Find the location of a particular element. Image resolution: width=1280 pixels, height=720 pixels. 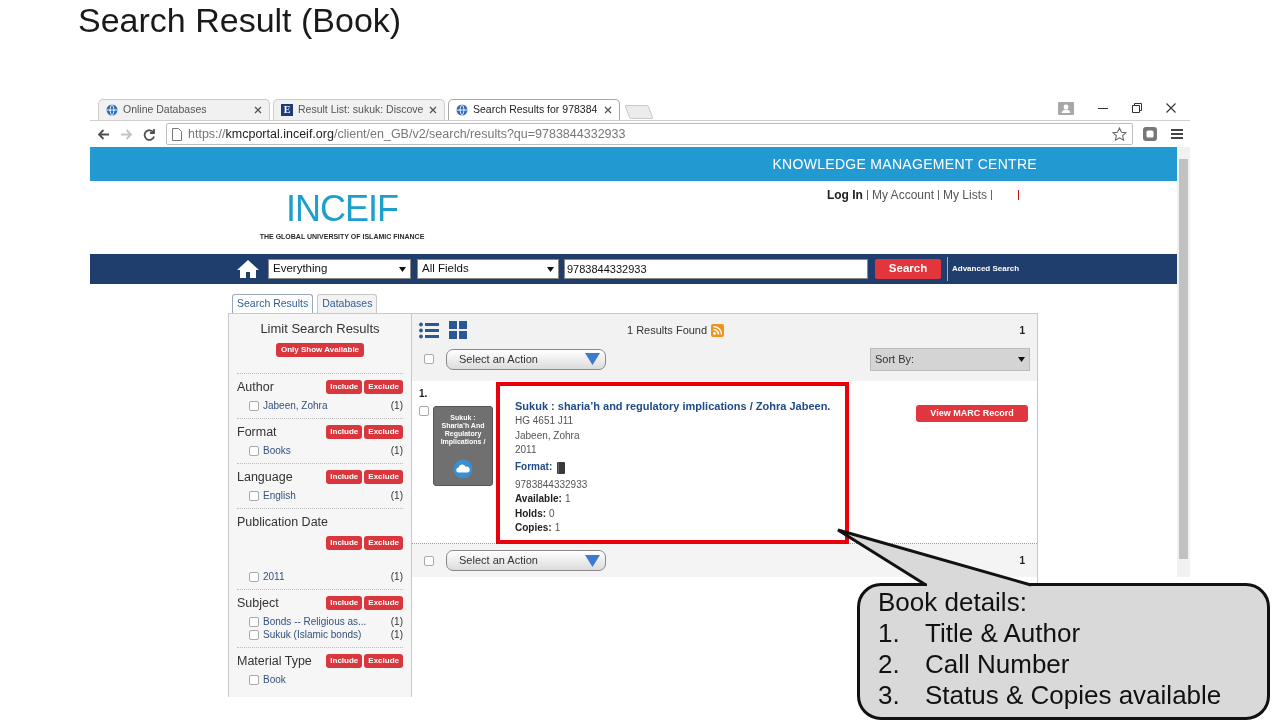

header-link: My Lists is located at coordinates (965, 195).